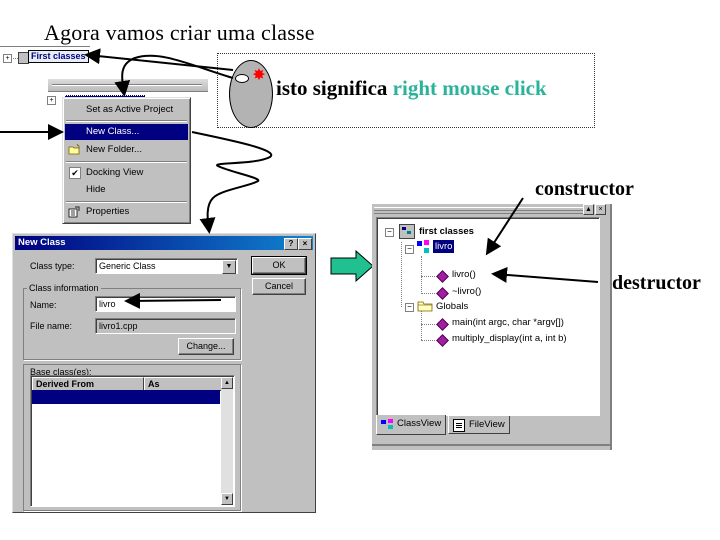  I want to click on green-arrow-icon, so click(352, 266).